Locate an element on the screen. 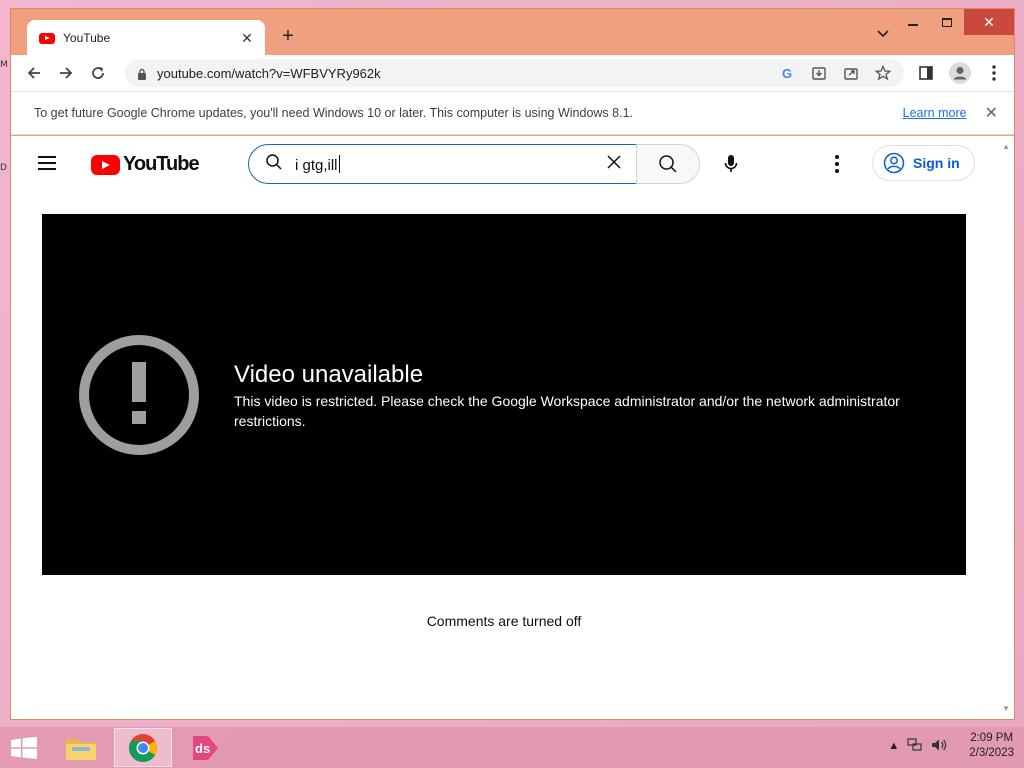 The width and height of the screenshot is (1024, 768). minimize-button is located at coordinates (913, 22).